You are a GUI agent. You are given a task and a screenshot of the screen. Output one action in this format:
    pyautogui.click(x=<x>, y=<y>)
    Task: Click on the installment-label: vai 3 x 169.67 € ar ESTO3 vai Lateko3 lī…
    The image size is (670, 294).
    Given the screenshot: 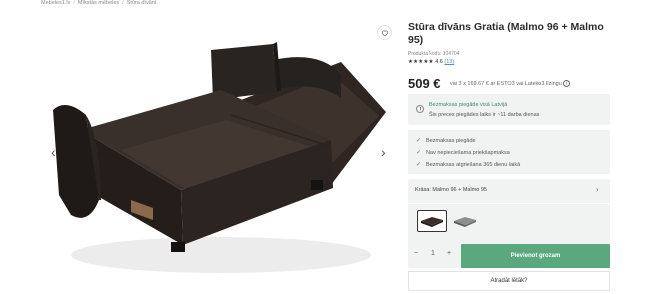 What is the action you would take?
    pyautogui.click(x=506, y=84)
    